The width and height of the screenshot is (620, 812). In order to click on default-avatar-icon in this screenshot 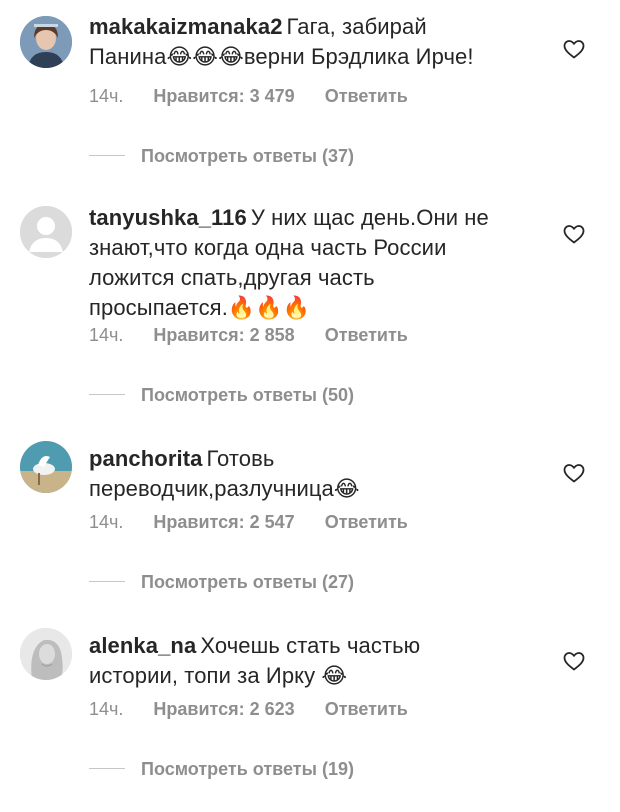, I will do `click(46, 232)`.